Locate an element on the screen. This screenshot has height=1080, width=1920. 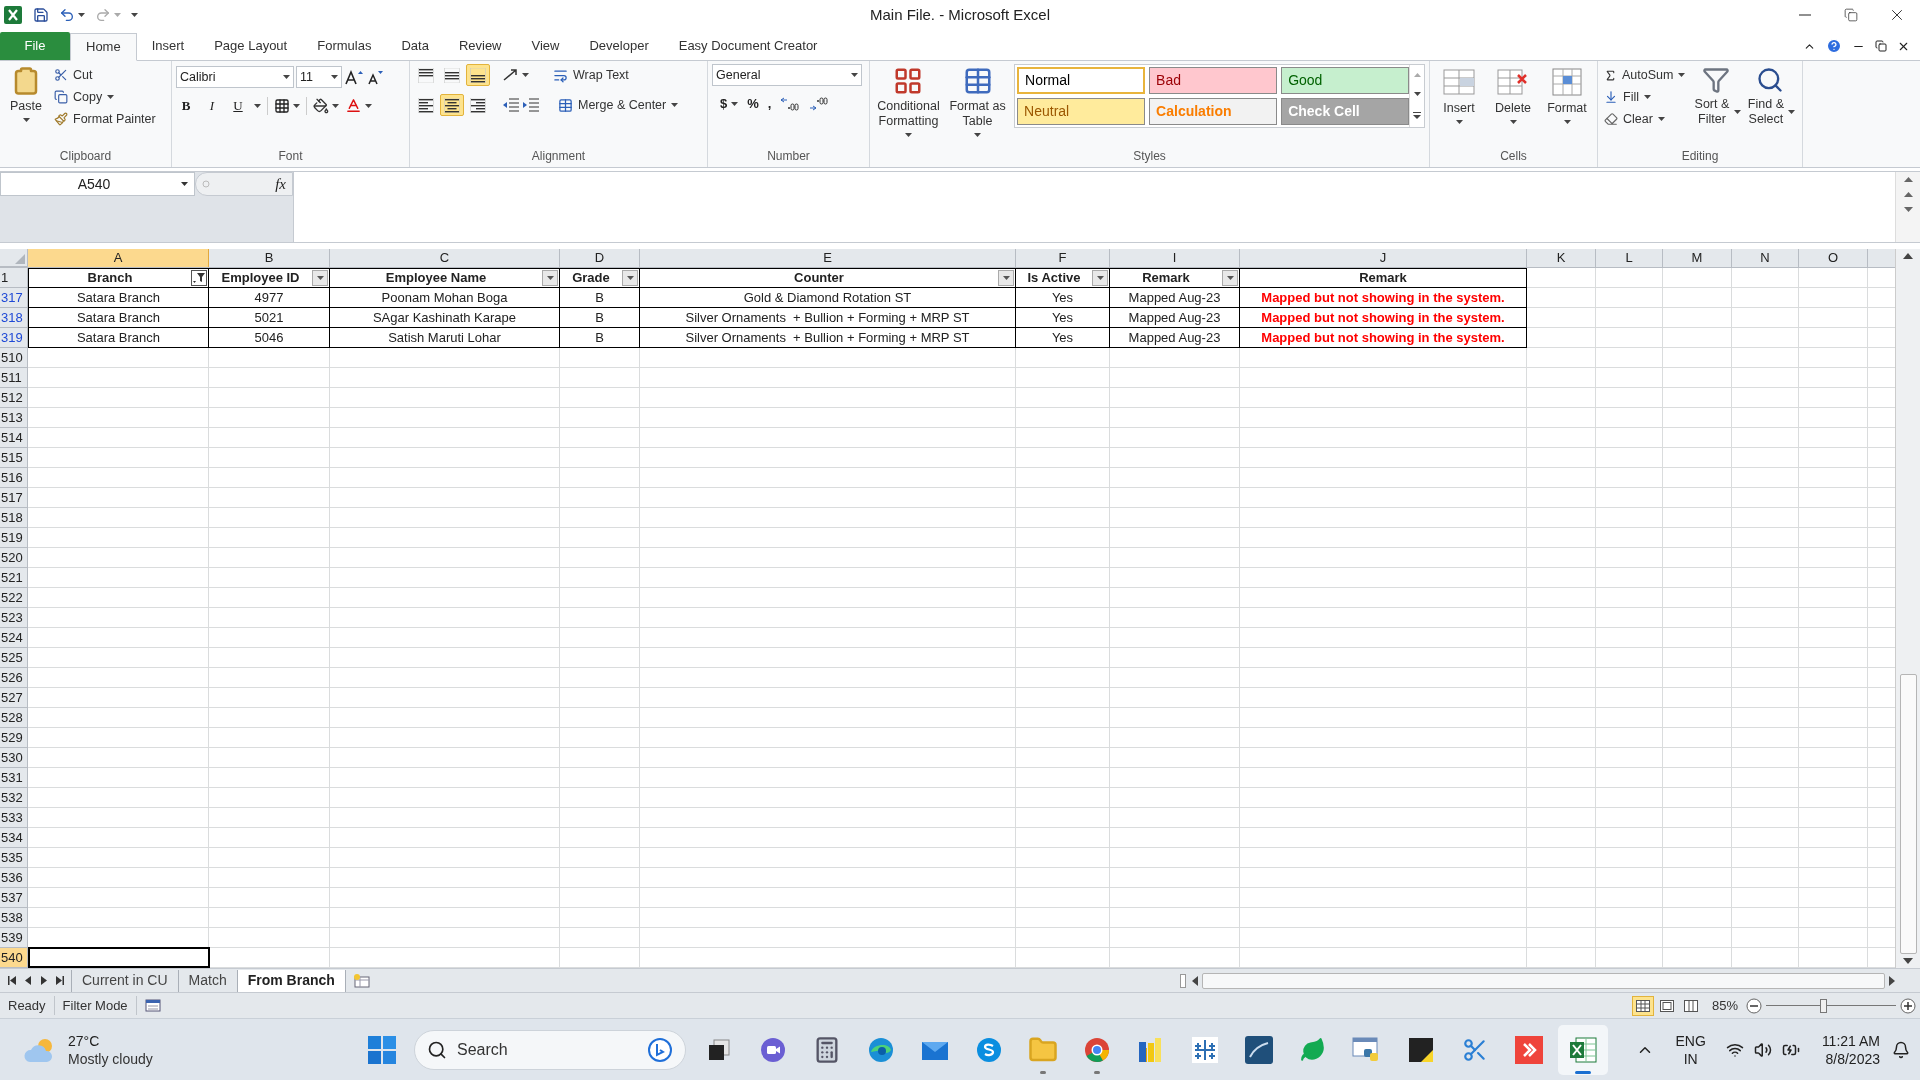
underline-button: U is located at coordinates (238, 106).